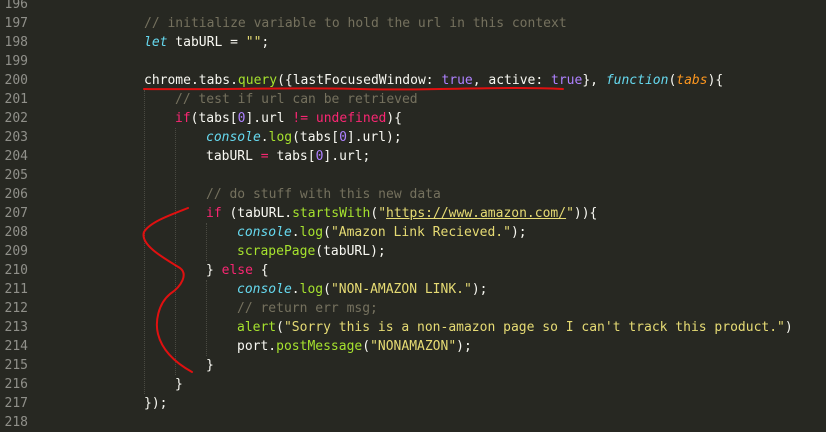 The image size is (826, 432). Describe the element at coordinates (464, 346) in the screenshot. I see `code-text: );` at that location.